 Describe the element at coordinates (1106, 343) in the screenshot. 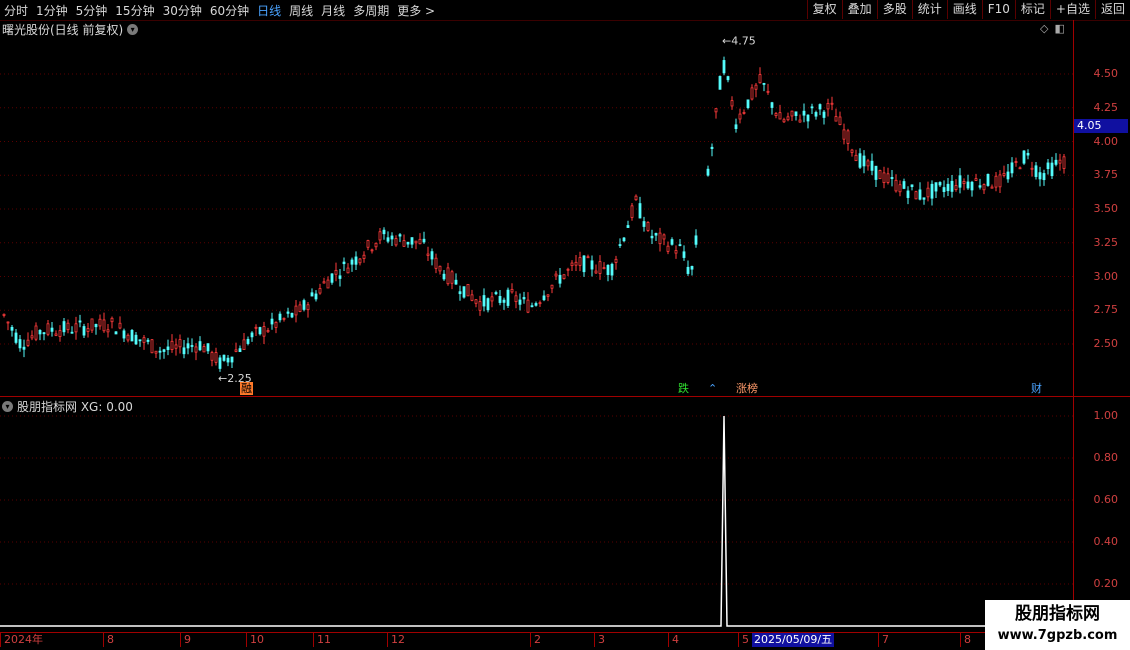

I see `price-tick-label: 2.50` at that location.